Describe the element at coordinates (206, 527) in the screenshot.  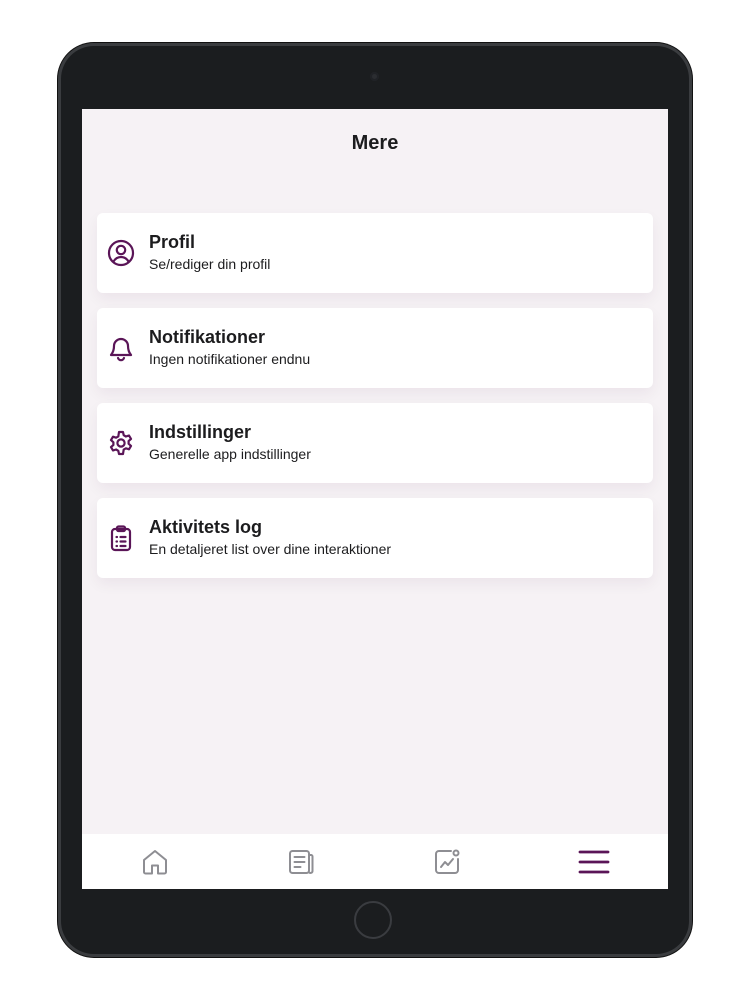
I see `menu-item-title: Aktivitets log` at that location.